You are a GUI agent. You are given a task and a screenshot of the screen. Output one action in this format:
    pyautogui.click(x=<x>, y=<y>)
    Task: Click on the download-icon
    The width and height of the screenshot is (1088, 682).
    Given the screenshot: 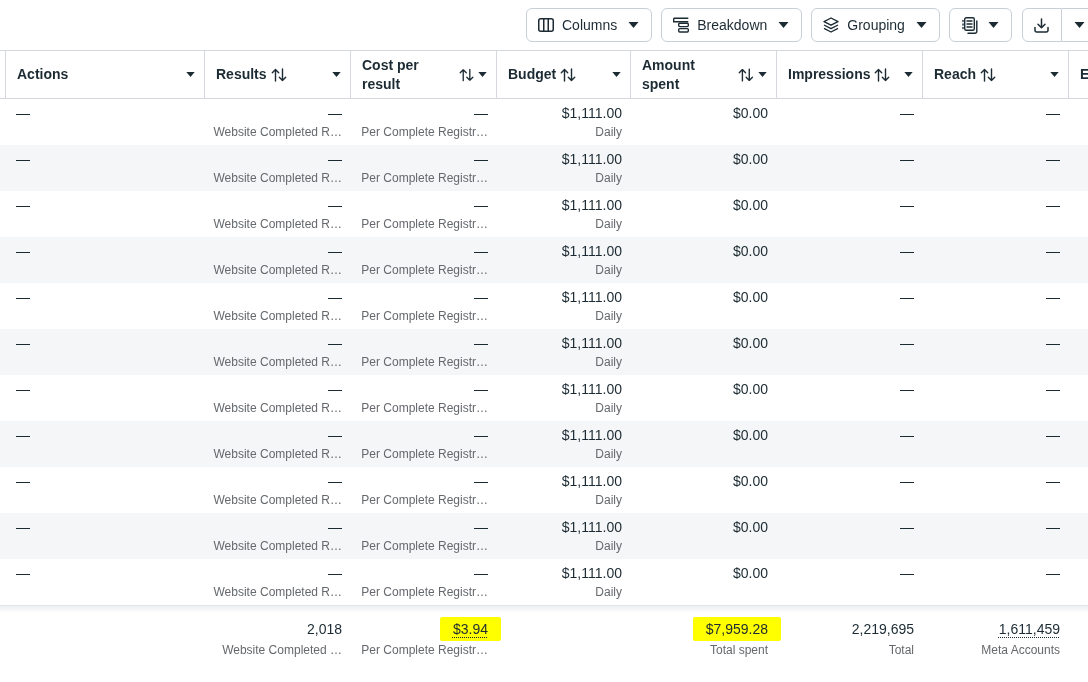 What is the action you would take?
    pyautogui.click(x=1042, y=25)
    